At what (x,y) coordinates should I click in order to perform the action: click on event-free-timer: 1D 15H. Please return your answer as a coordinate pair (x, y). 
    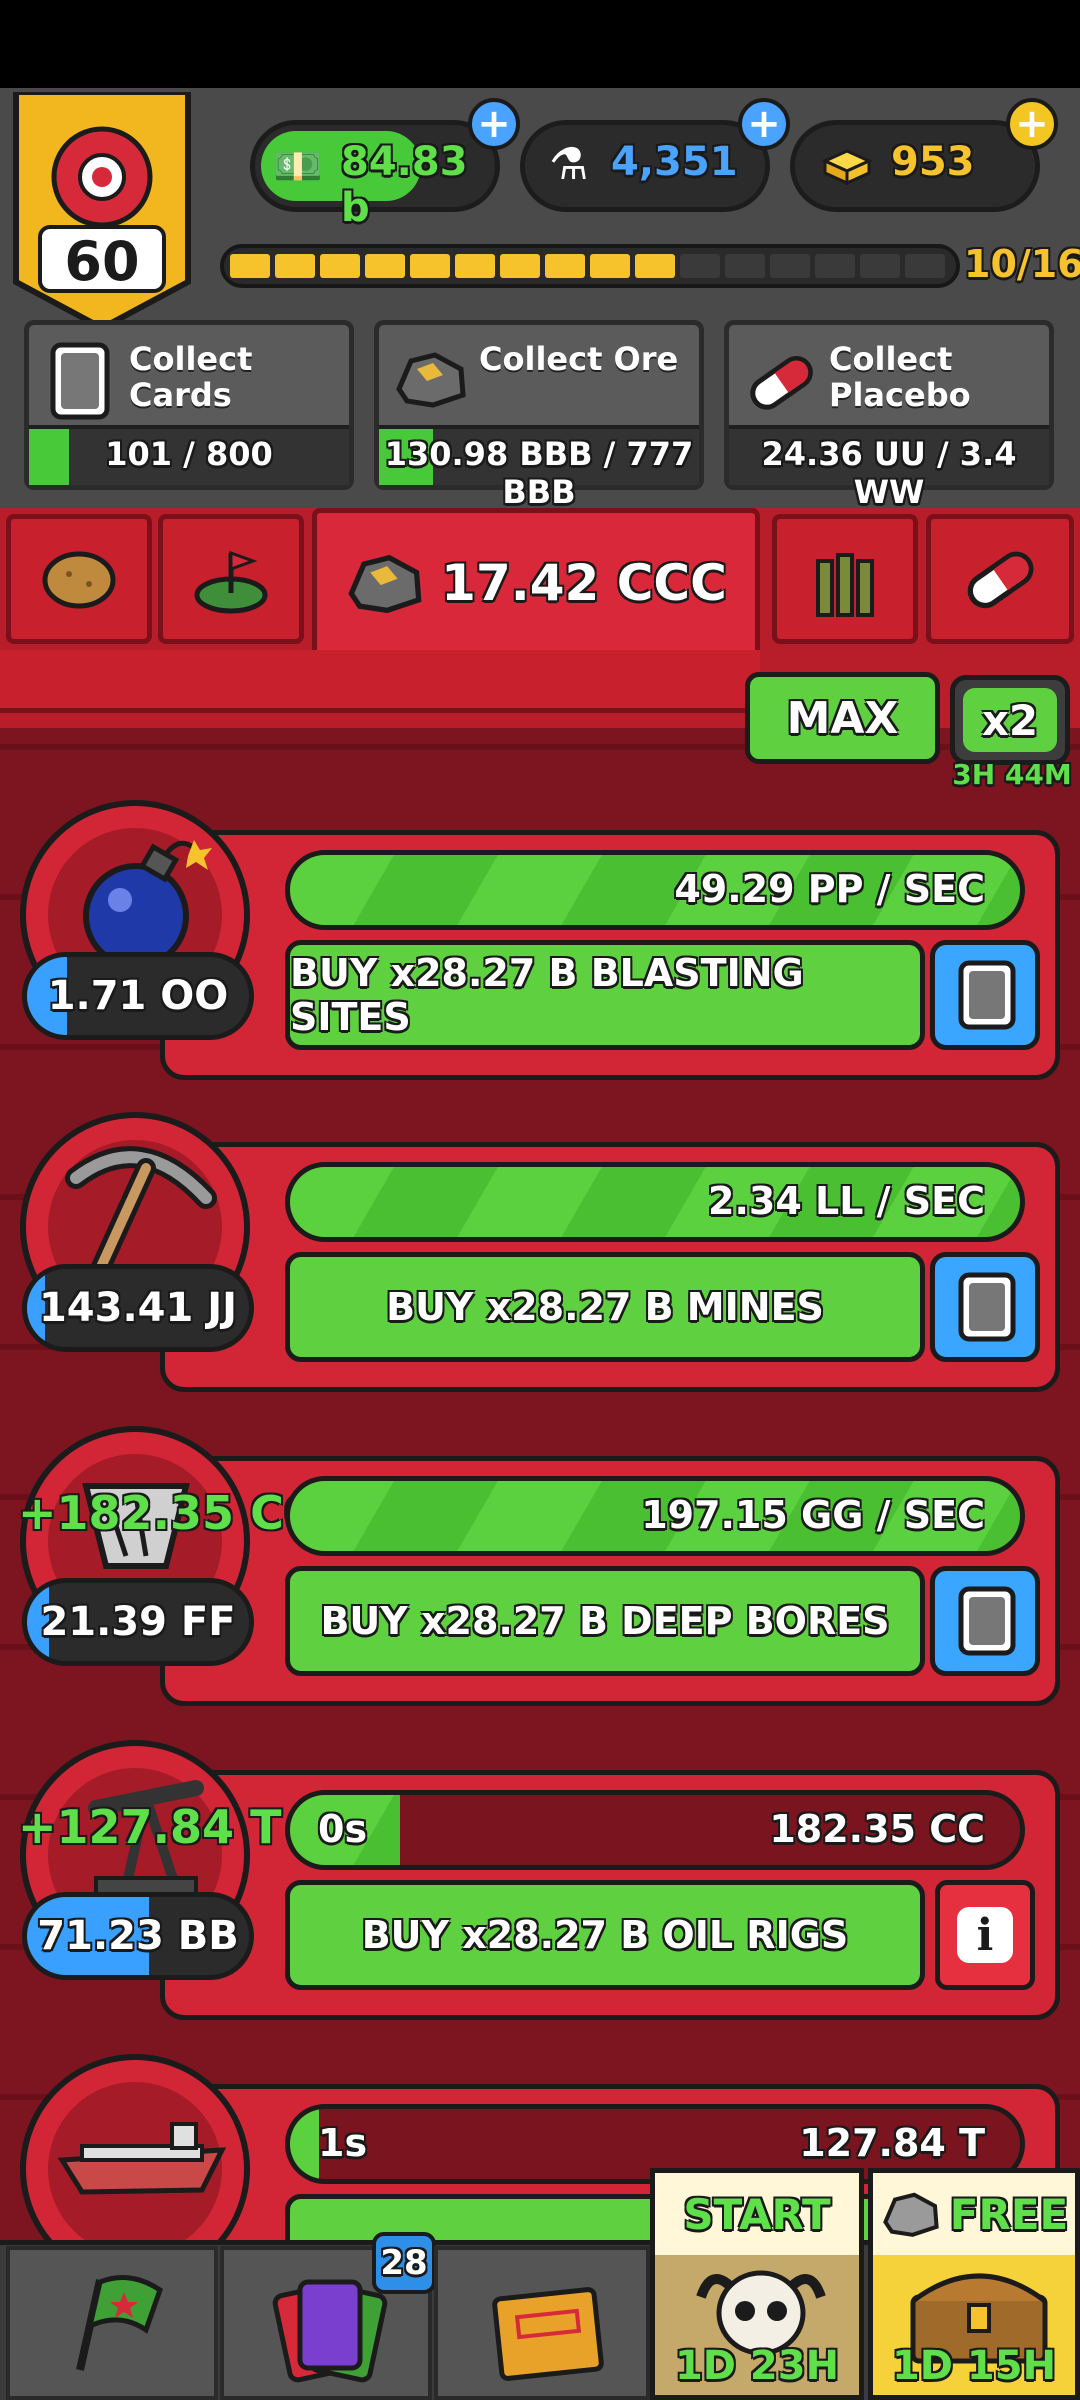
    Looking at the image, I should click on (974, 2366).